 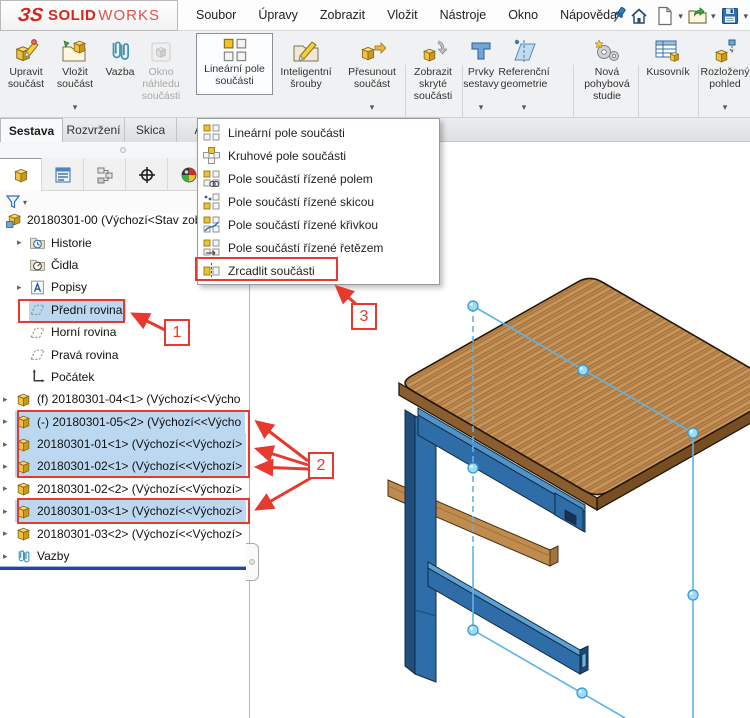 I want to click on panel-splitter, so click(x=124, y=568).